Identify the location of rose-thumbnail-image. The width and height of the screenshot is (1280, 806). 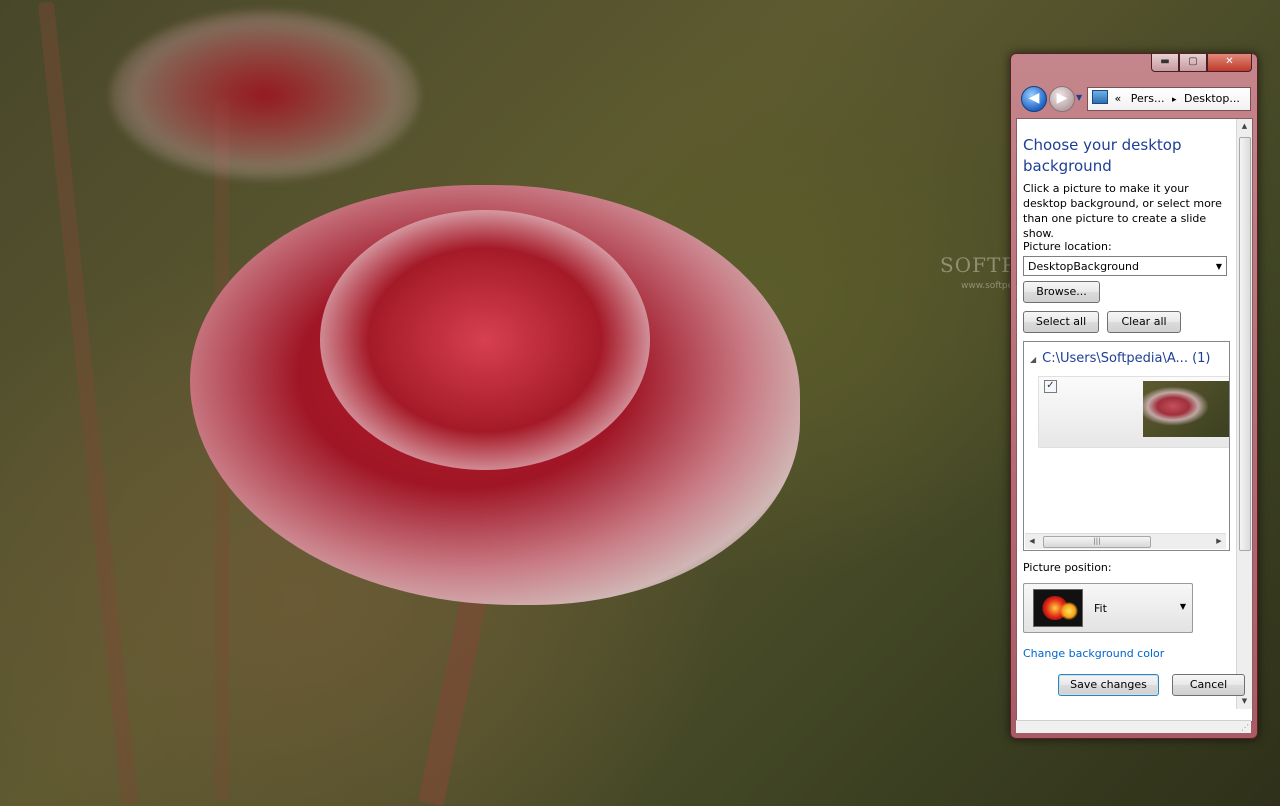
(1186, 409).